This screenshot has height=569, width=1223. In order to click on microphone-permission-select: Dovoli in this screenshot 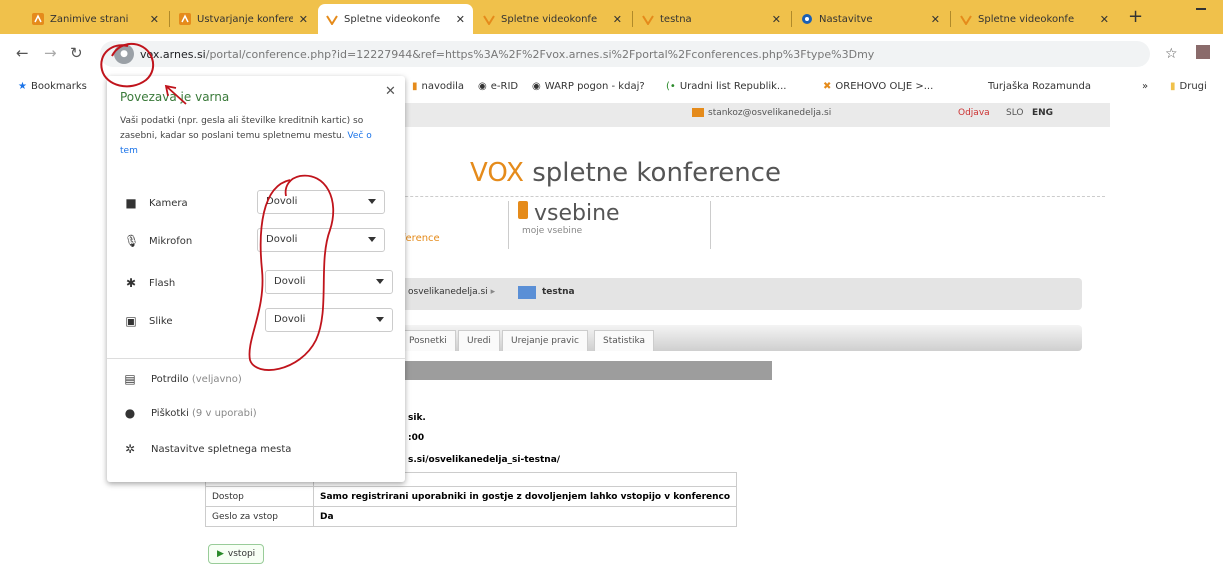, I will do `click(321, 240)`.